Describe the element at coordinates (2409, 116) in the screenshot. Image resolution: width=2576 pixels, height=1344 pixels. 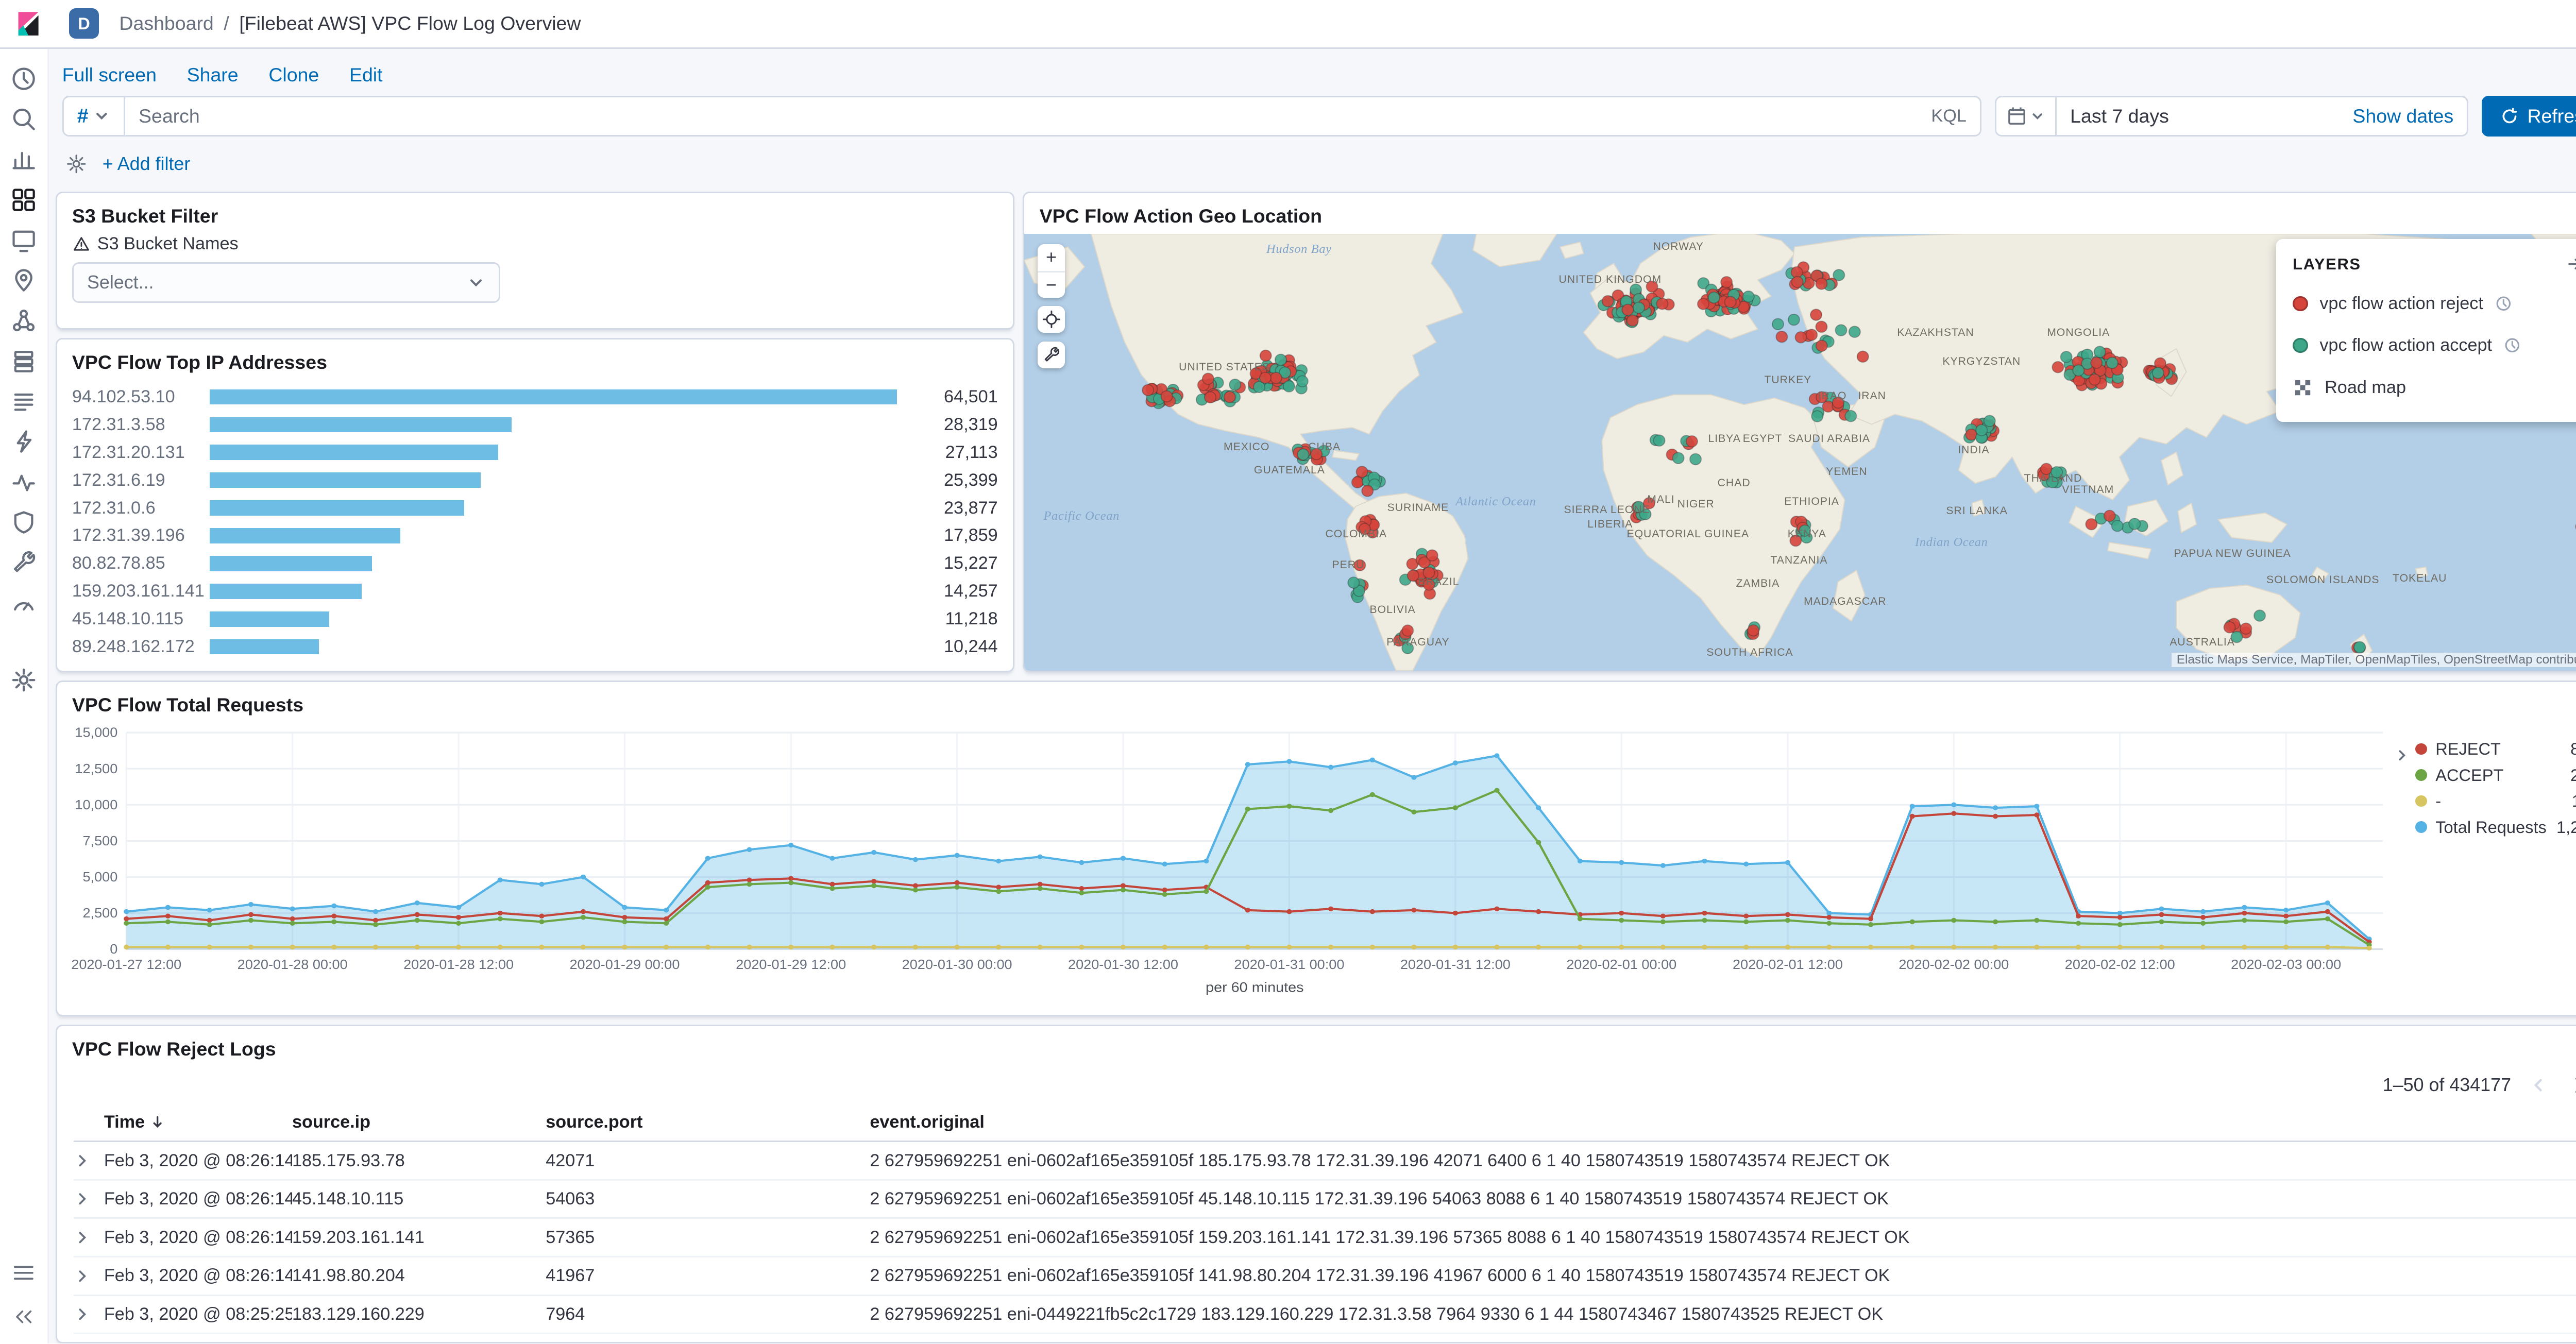
I see `show-dates-button: Show dates` at that location.